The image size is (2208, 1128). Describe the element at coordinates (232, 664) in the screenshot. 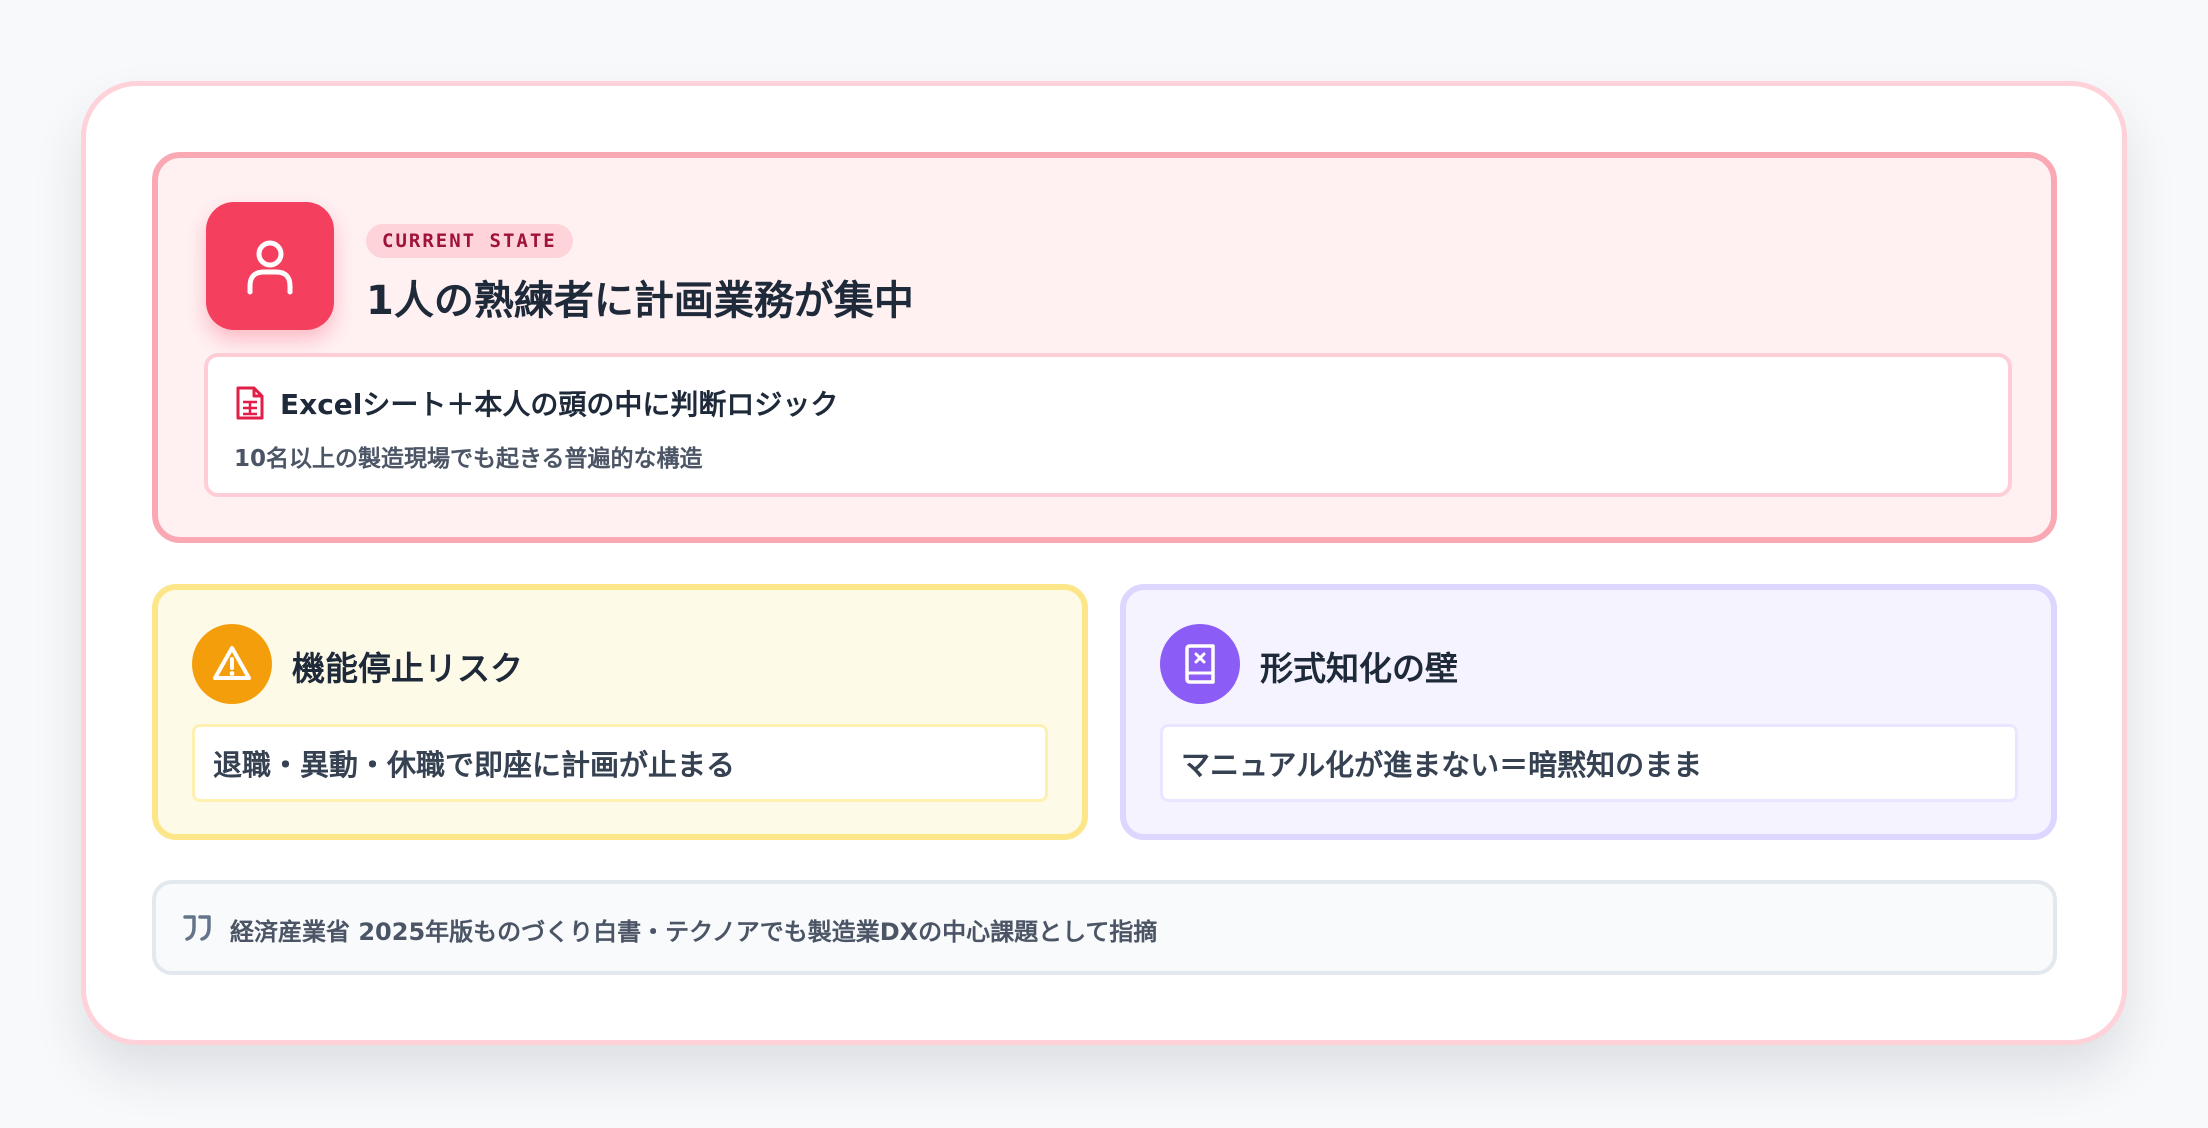

I see `warning-triangle-icon` at that location.